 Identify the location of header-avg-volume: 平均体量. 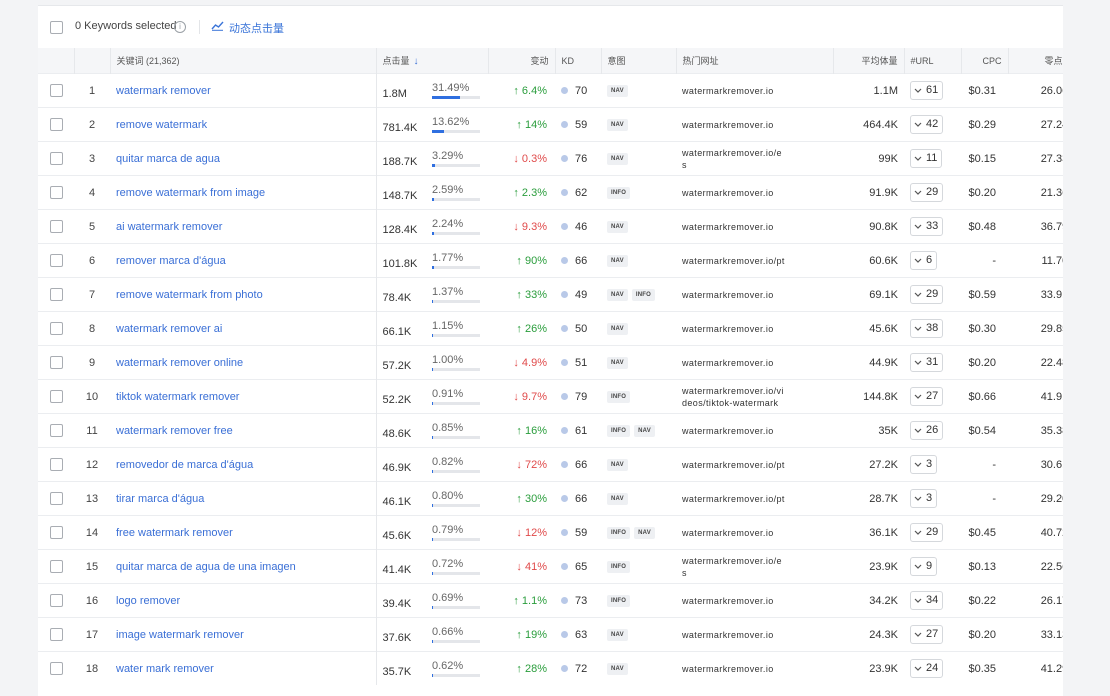
(869, 61).